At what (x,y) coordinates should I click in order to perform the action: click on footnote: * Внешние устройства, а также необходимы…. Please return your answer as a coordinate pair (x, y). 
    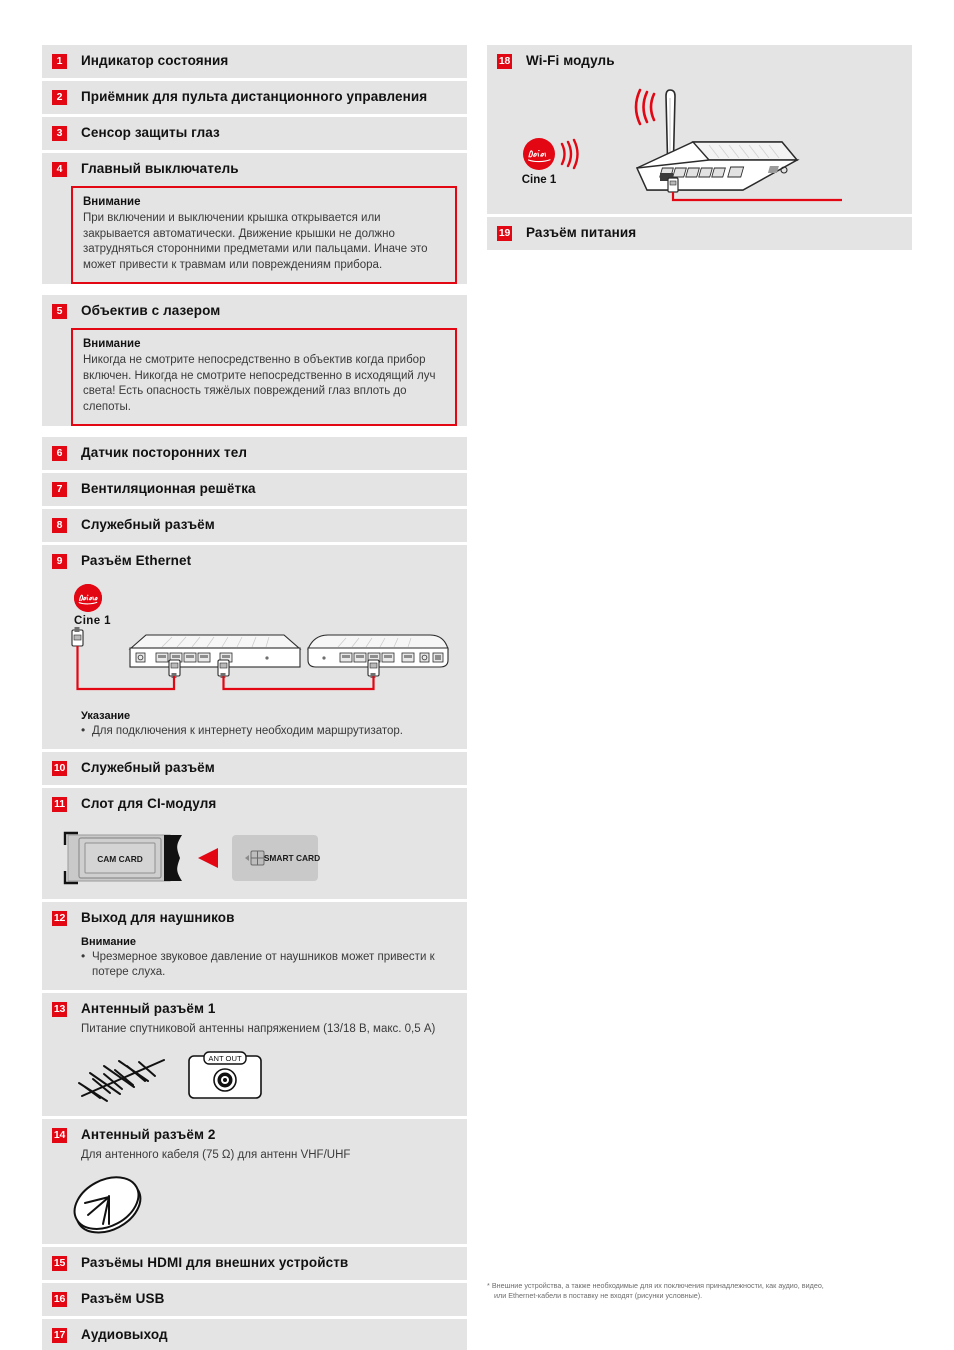
    Looking at the image, I should click on (699, 1291).